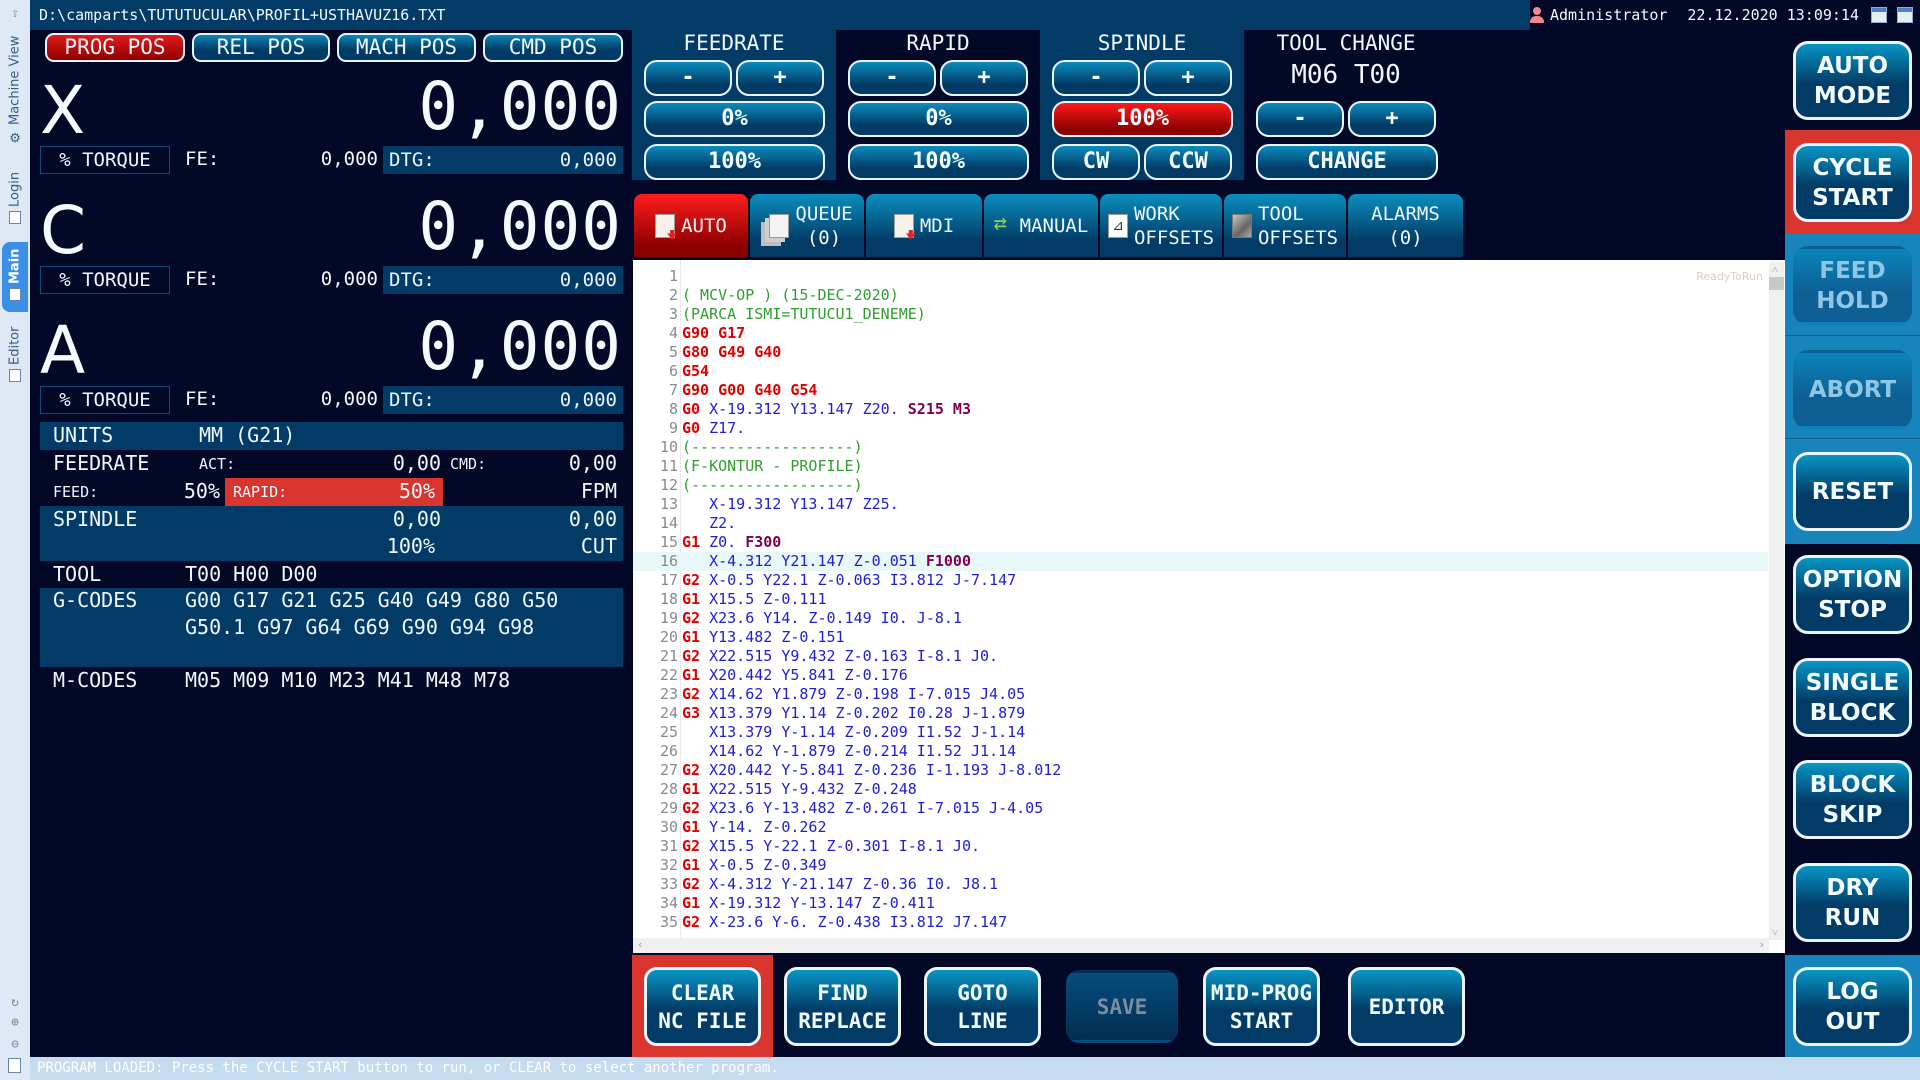 The image size is (1920, 1080). I want to click on side-tab-login: Login, so click(15, 200).